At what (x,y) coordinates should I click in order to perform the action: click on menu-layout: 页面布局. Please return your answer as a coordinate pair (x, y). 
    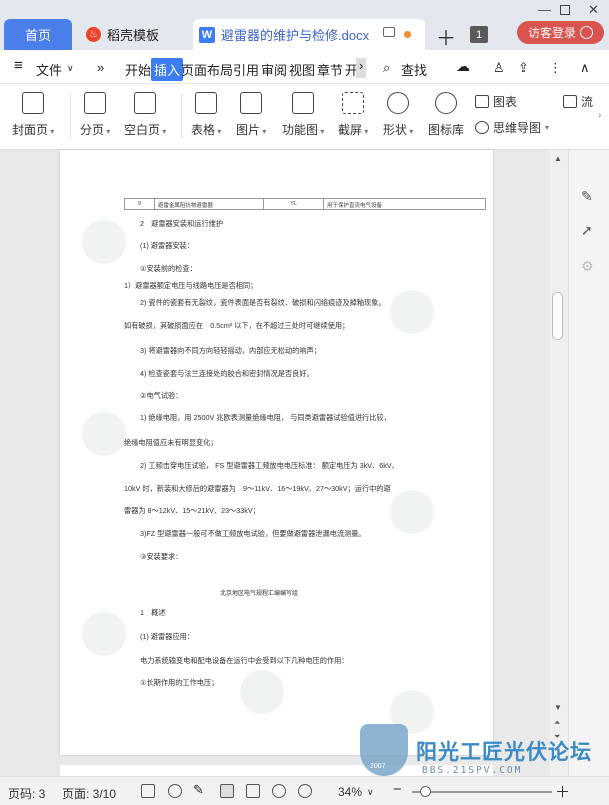
    Looking at the image, I should click on (207, 69).